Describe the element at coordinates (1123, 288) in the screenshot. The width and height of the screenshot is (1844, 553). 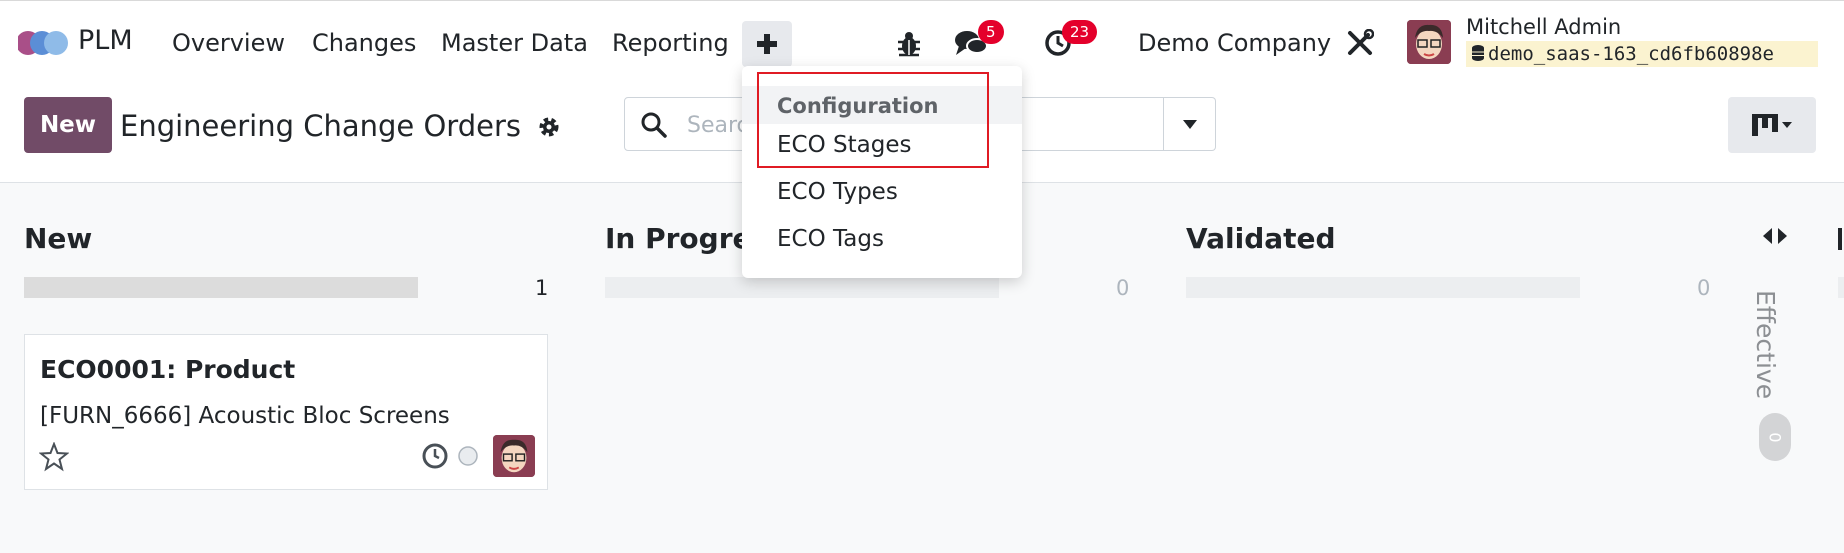
I see `column-count-in-progress: 0` at that location.